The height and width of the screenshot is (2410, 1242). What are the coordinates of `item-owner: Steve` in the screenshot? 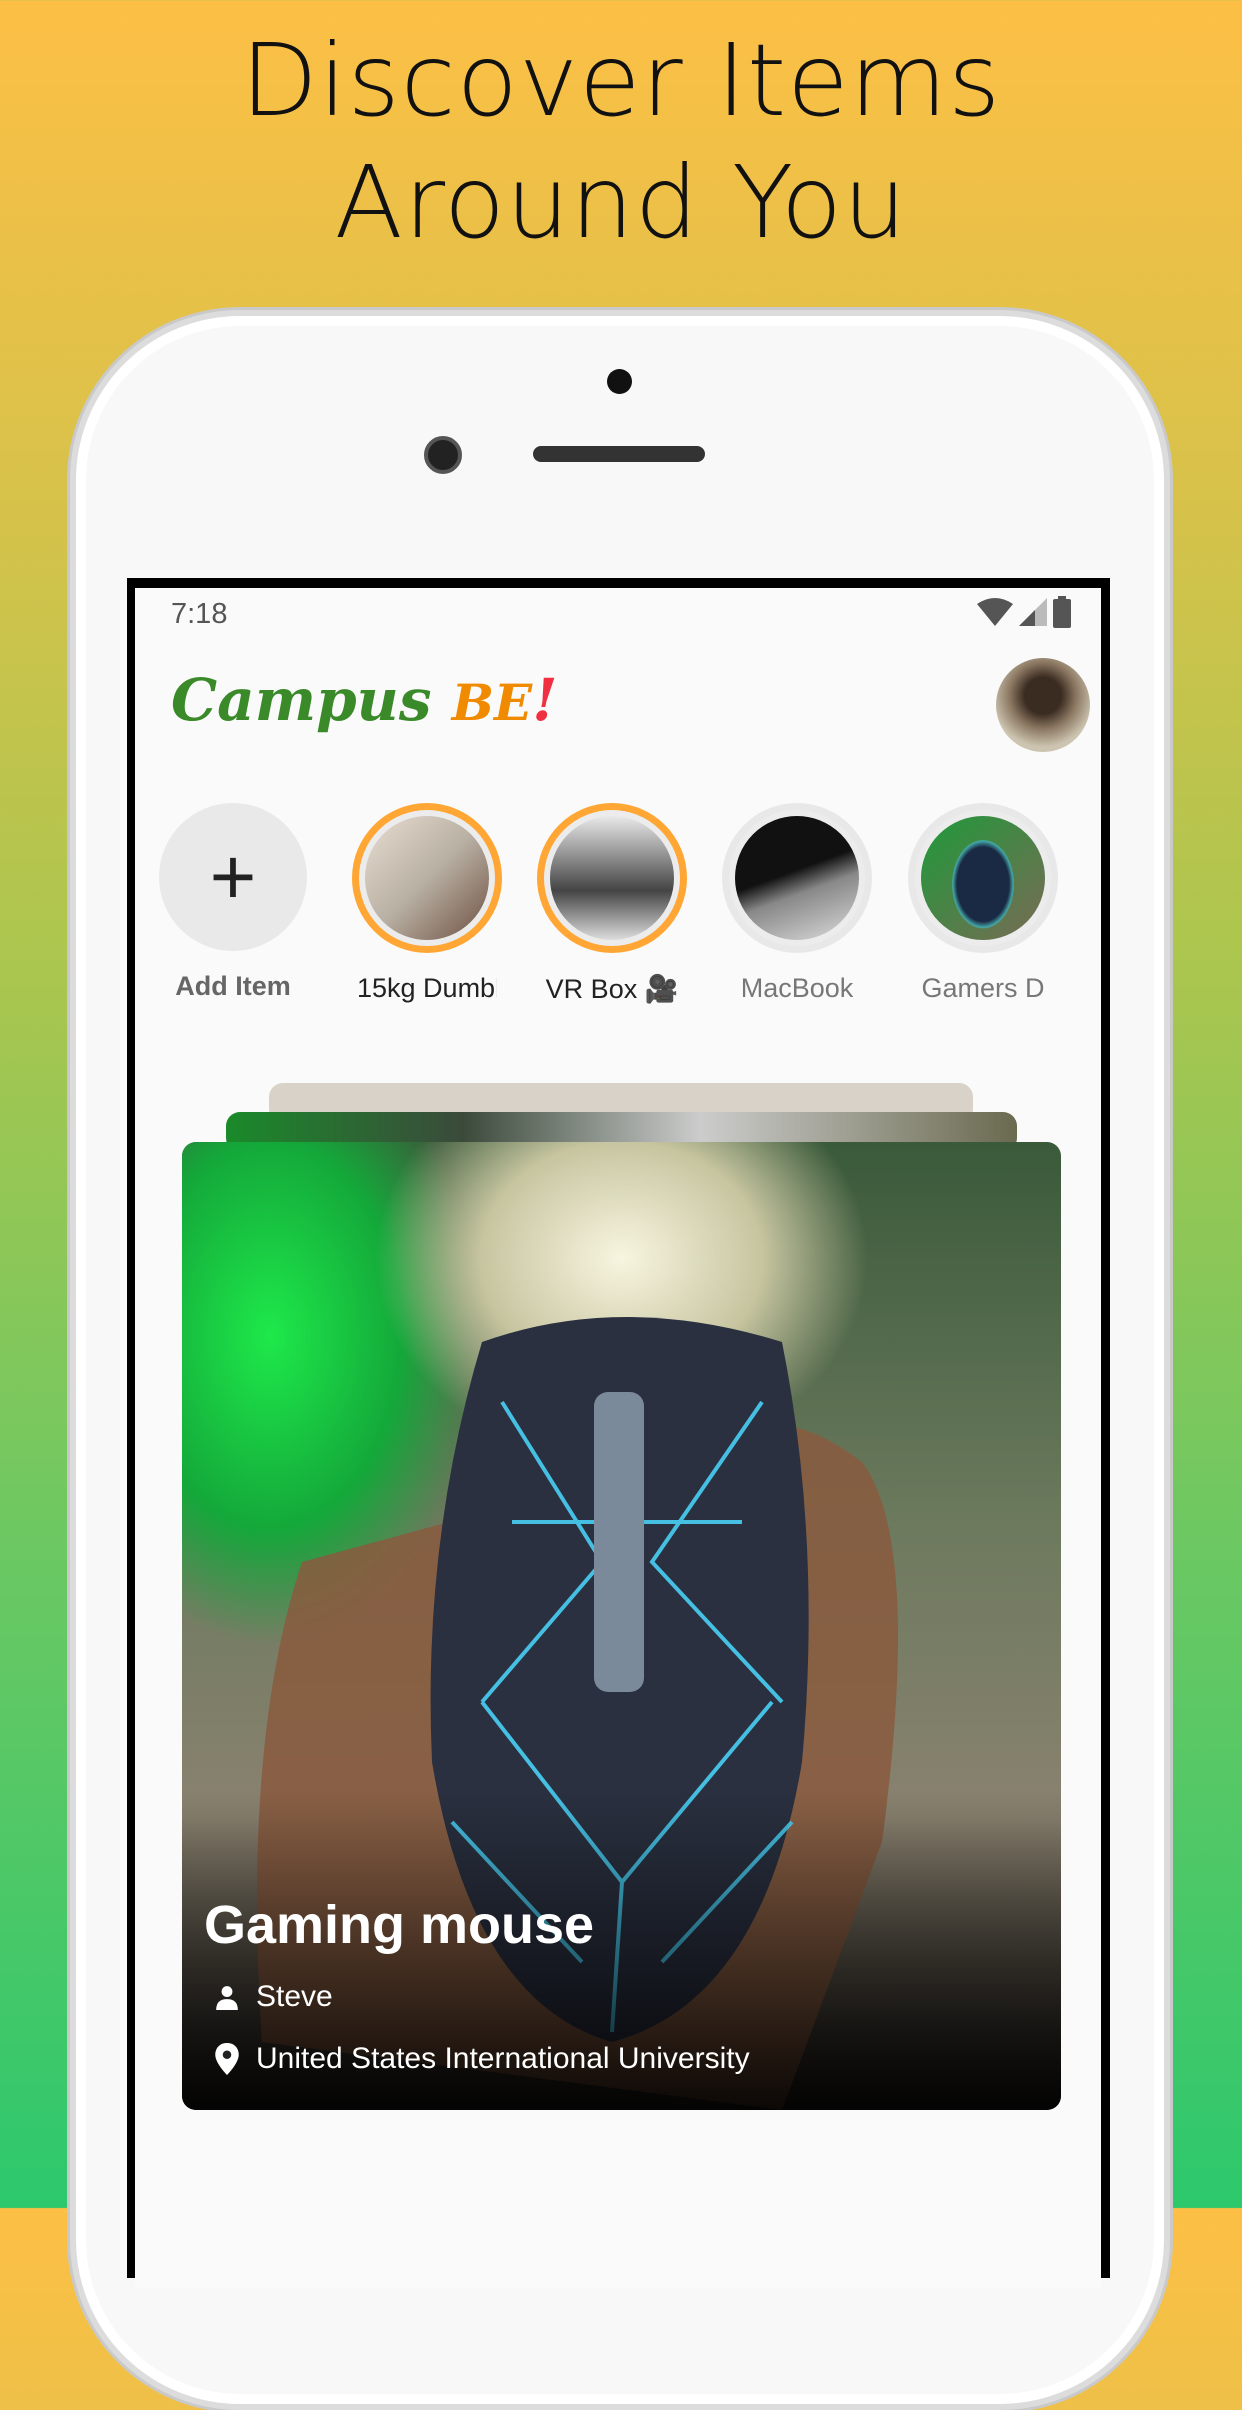 It's located at (273, 1997).